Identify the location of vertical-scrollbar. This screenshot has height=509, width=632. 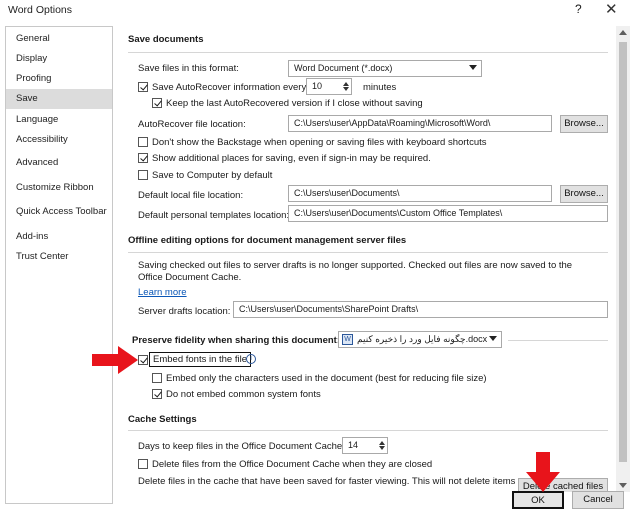
(623, 259).